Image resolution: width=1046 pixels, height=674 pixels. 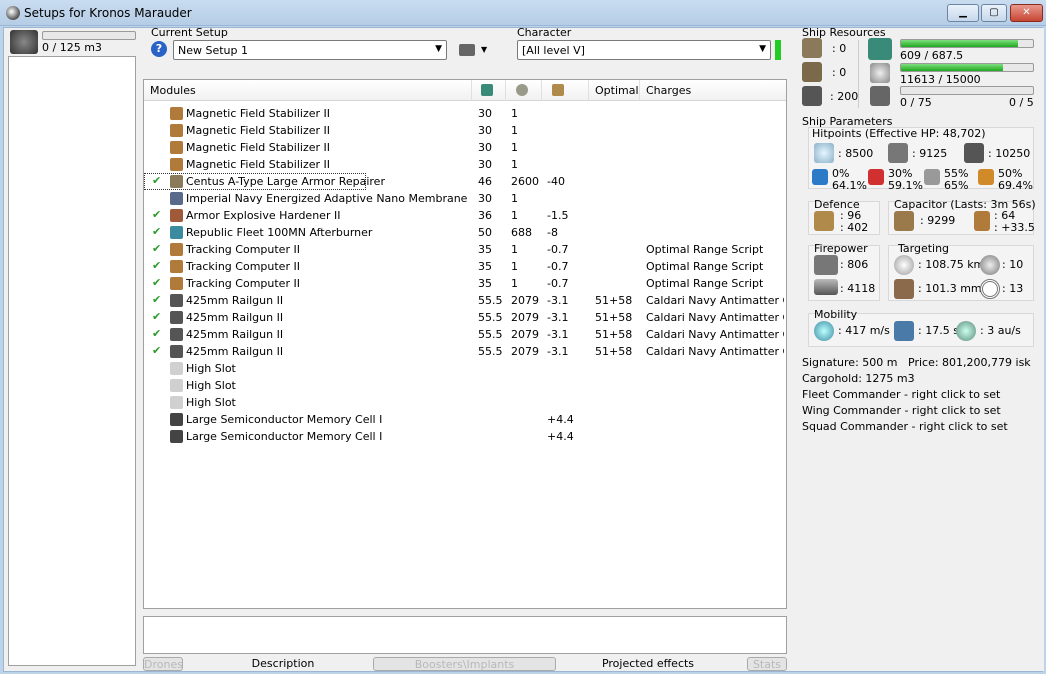 I want to click on hitpoints-title: Hitpoints (Effective HP: 48,702), so click(x=899, y=133).